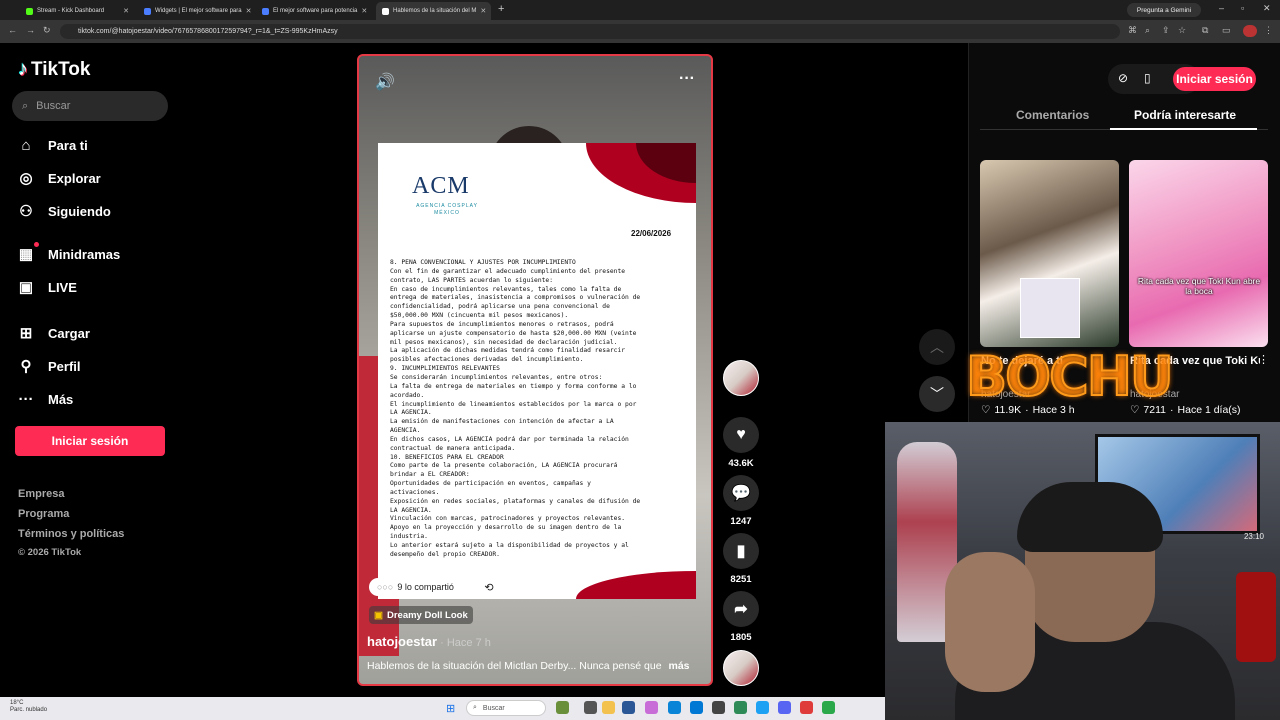 The image size is (1280, 720). What do you see at coordinates (1221, 8) in the screenshot?
I see `minimize-icon: –` at bounding box center [1221, 8].